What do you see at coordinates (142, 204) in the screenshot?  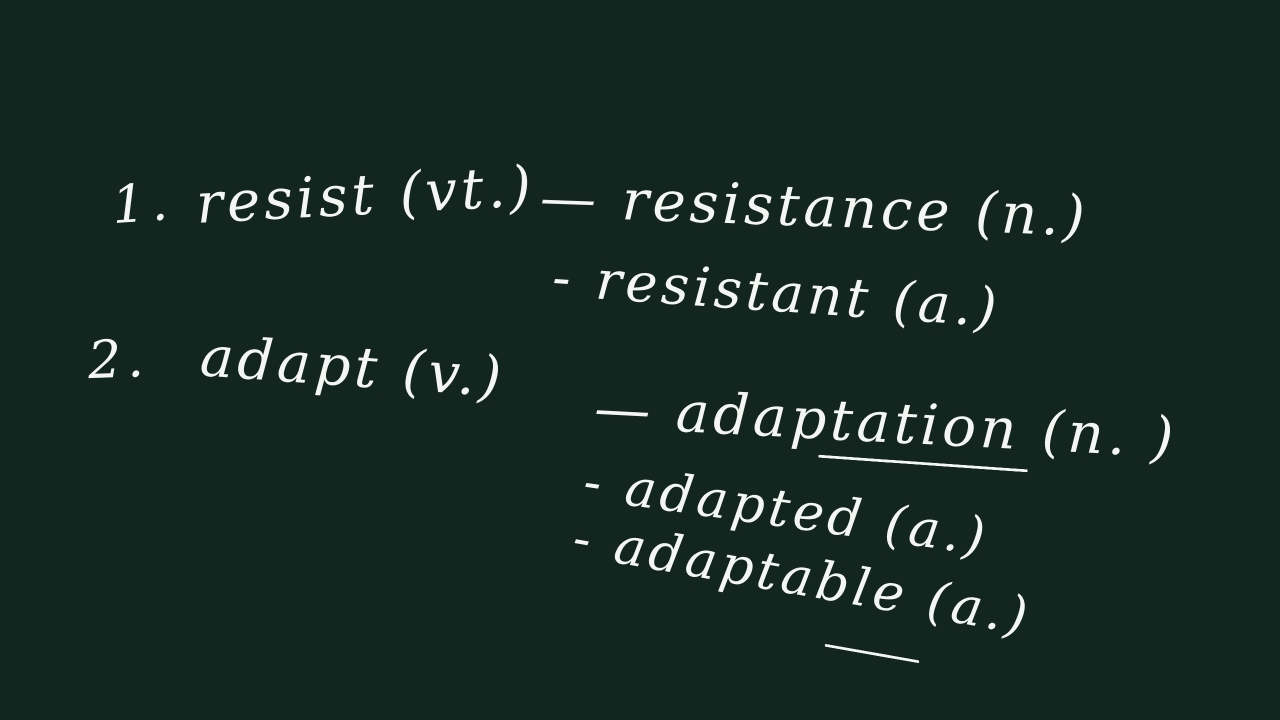 I see `item-1-number: 1.` at bounding box center [142, 204].